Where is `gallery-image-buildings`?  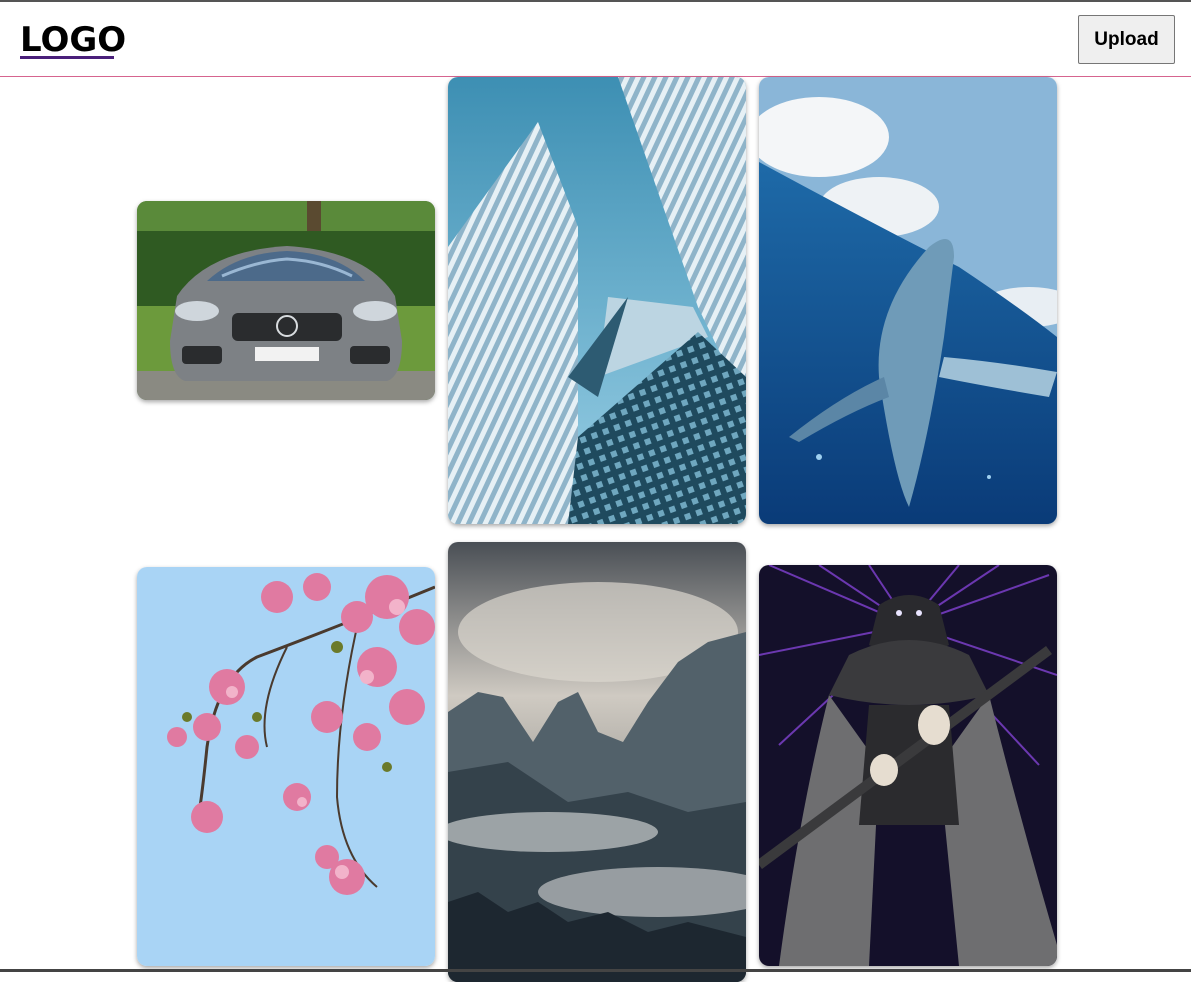
gallery-image-buildings is located at coordinates (597, 300).